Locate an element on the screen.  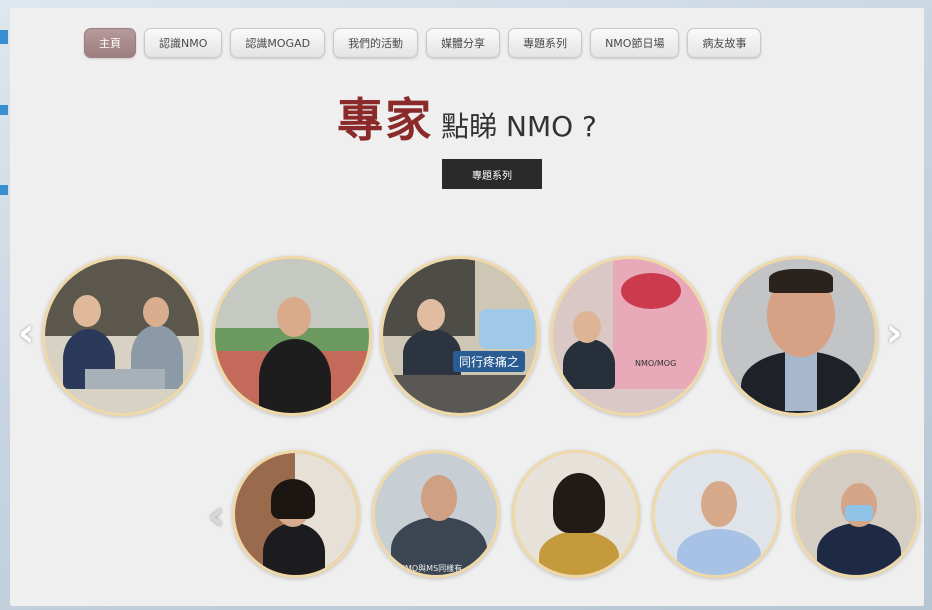
nav-media: 媒體分享 is located at coordinates (463, 43).